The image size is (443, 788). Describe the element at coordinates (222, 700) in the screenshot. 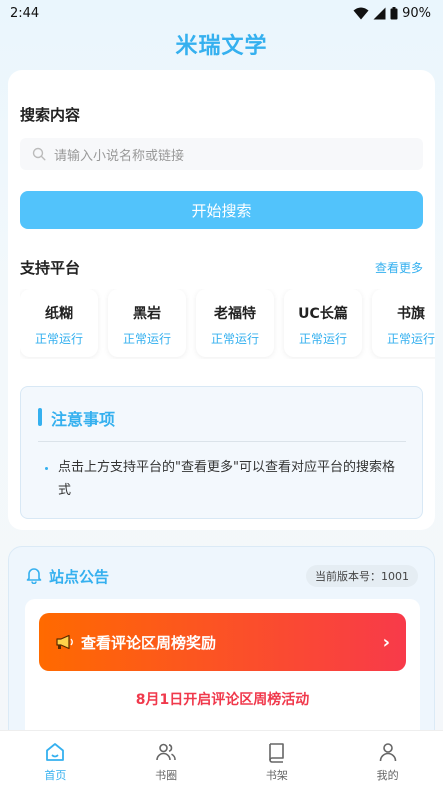

I see `activity-text: 8月1日开启评论区周榜活动` at that location.